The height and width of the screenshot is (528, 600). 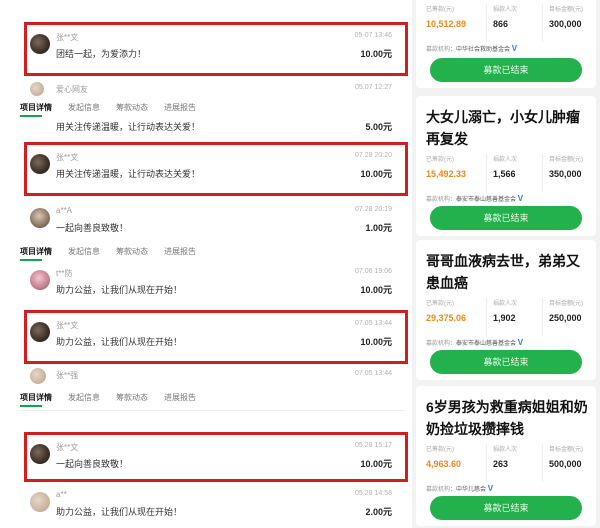 What do you see at coordinates (373, 87) in the screenshot?
I see `donation-time: 05.07 12:27` at bounding box center [373, 87].